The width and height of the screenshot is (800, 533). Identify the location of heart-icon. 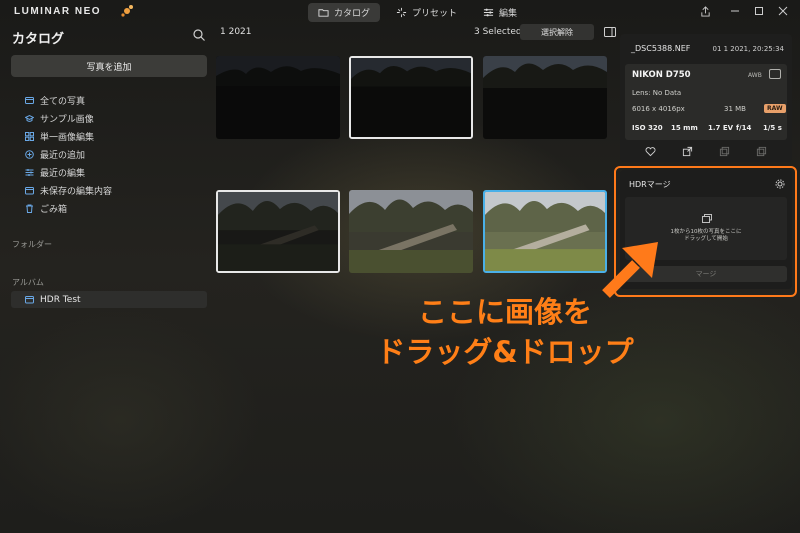
(650, 151).